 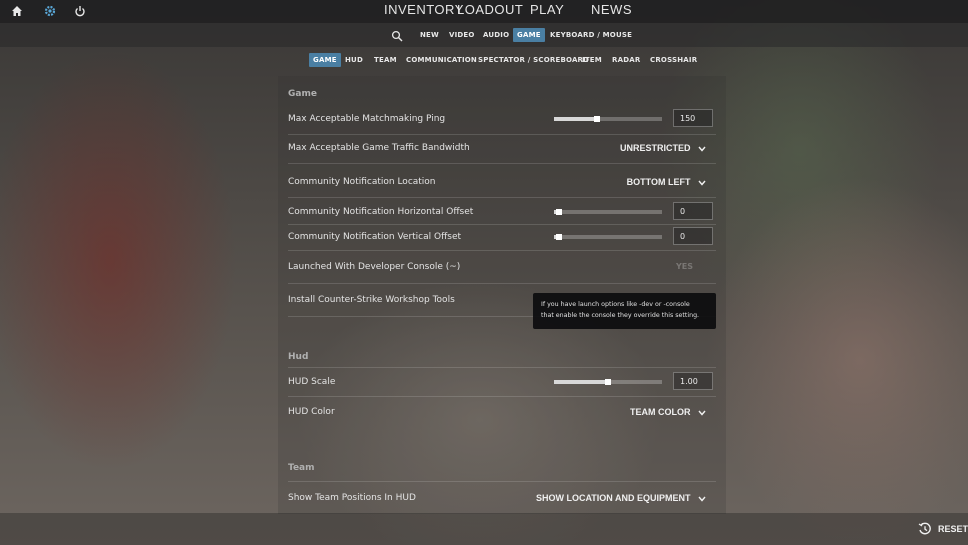 What do you see at coordinates (484, 529) in the screenshot?
I see `bottom-bar` at bounding box center [484, 529].